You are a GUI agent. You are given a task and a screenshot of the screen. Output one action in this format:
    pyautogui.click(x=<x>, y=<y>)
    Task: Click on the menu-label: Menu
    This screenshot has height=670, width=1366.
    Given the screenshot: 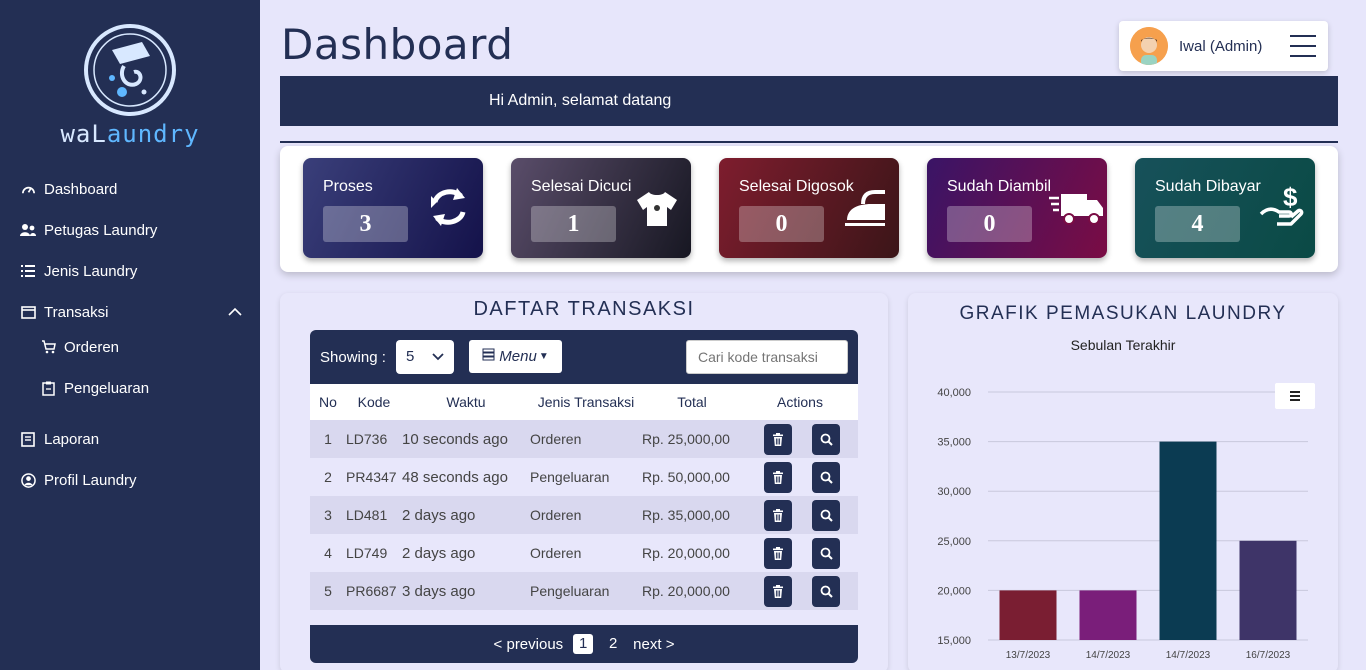 What is the action you would take?
    pyautogui.click(x=518, y=356)
    